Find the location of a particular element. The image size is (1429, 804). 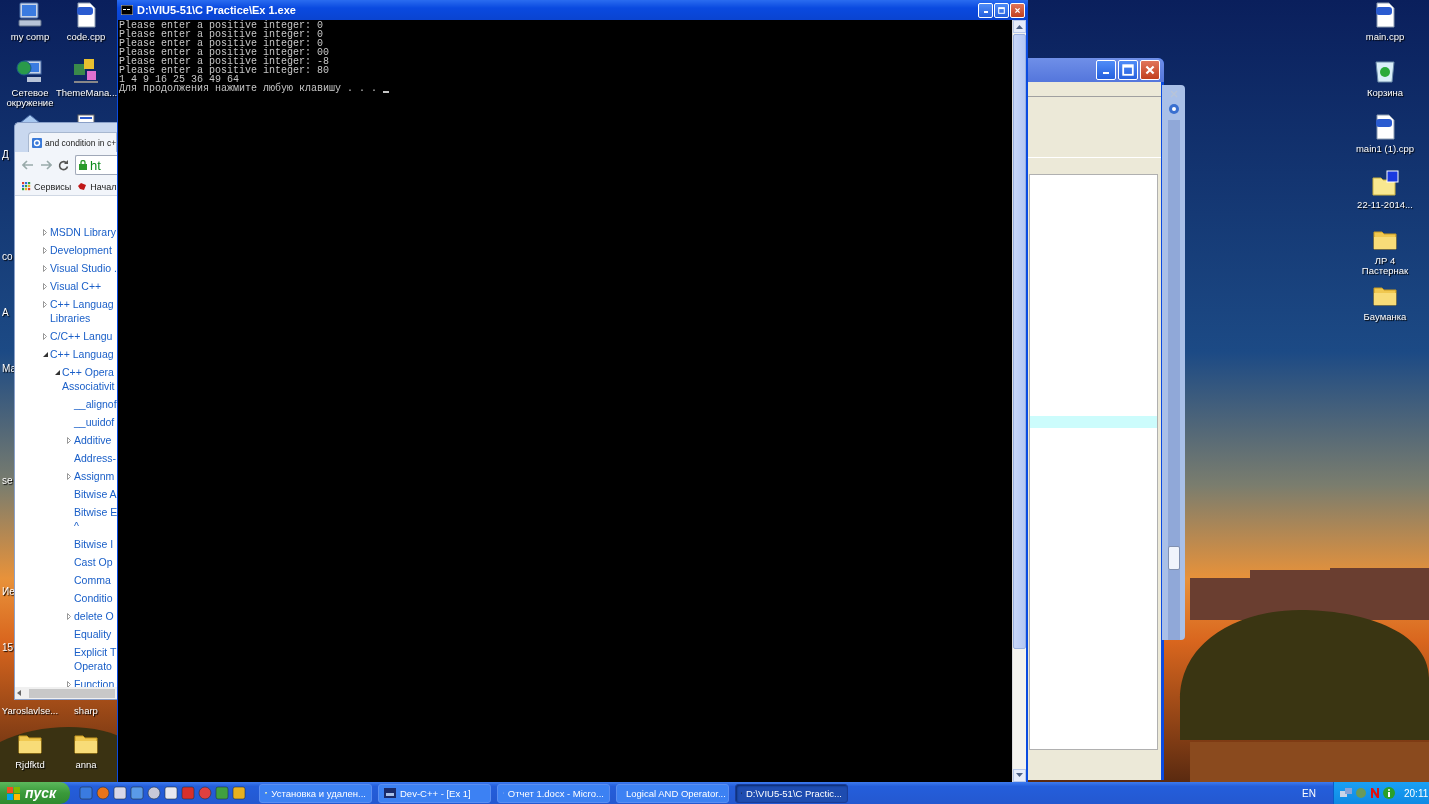

tree-link: Bitwise A is located at coordinates (95, 494).